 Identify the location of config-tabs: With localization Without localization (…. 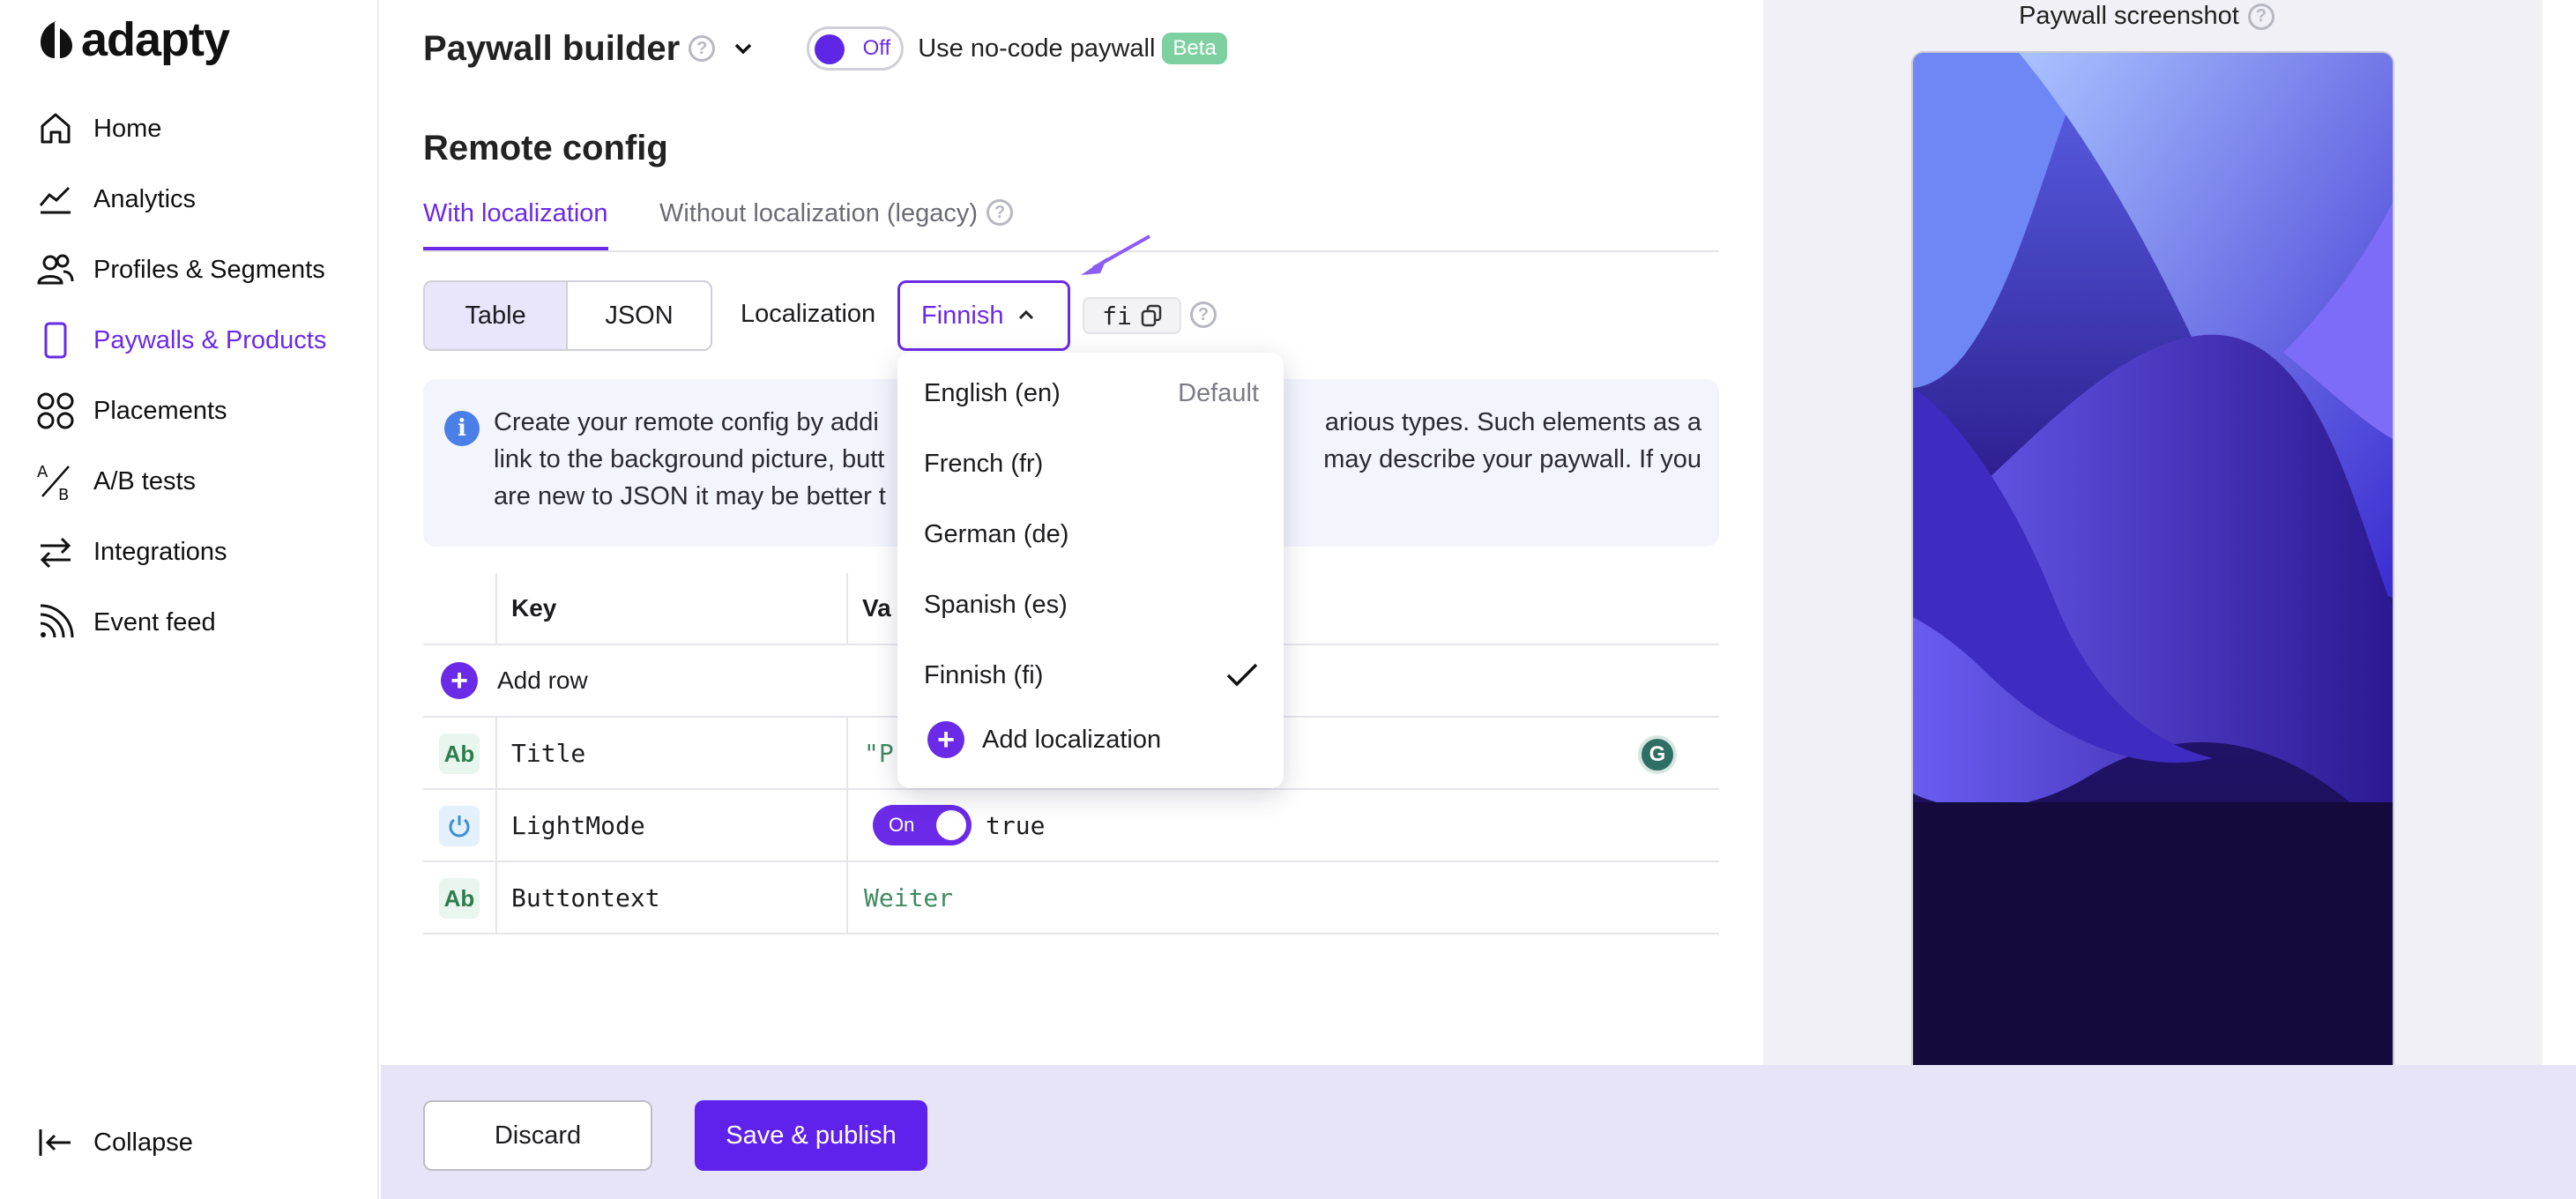
(1071, 225).